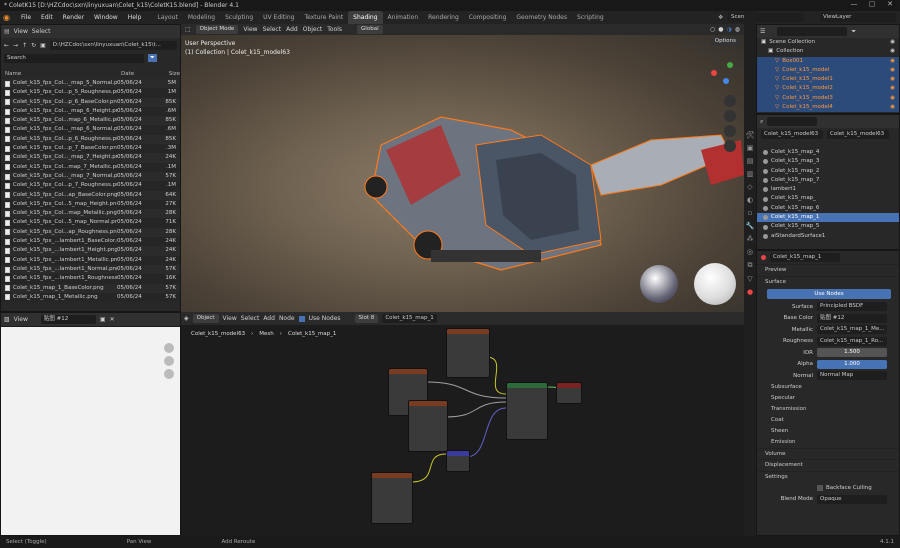 The width and height of the screenshot is (900, 548). Describe the element at coordinates (858, 134) in the screenshot. I see `mesh-name-field: Colet_k15_model63` at that location.